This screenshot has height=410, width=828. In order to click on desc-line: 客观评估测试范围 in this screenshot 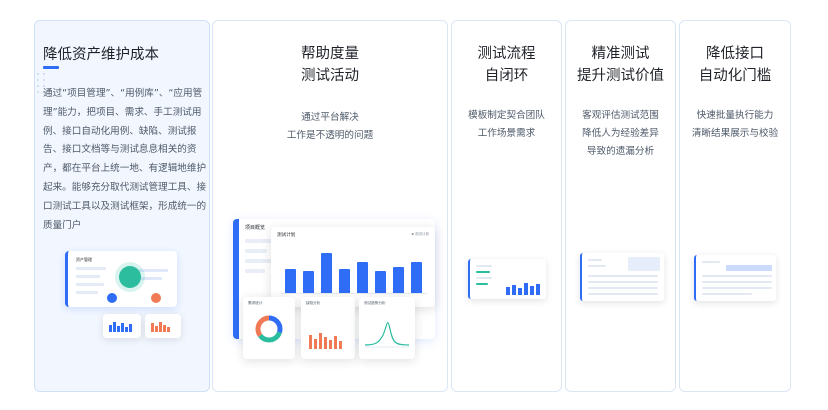, I will do `click(620, 115)`.